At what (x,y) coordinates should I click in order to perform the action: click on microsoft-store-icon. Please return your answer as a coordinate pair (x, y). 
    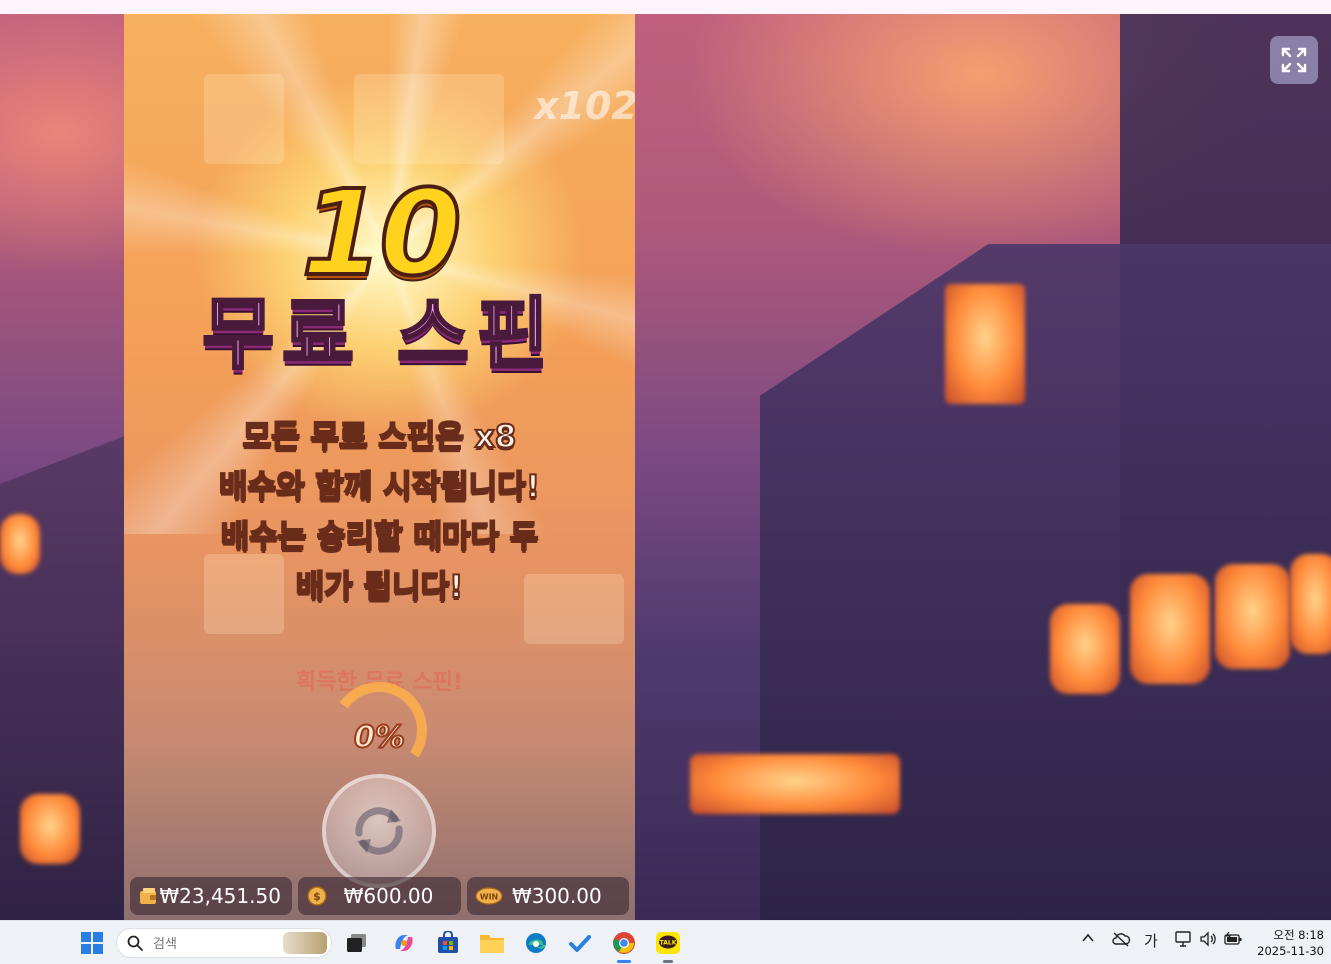
    Looking at the image, I should click on (448, 942).